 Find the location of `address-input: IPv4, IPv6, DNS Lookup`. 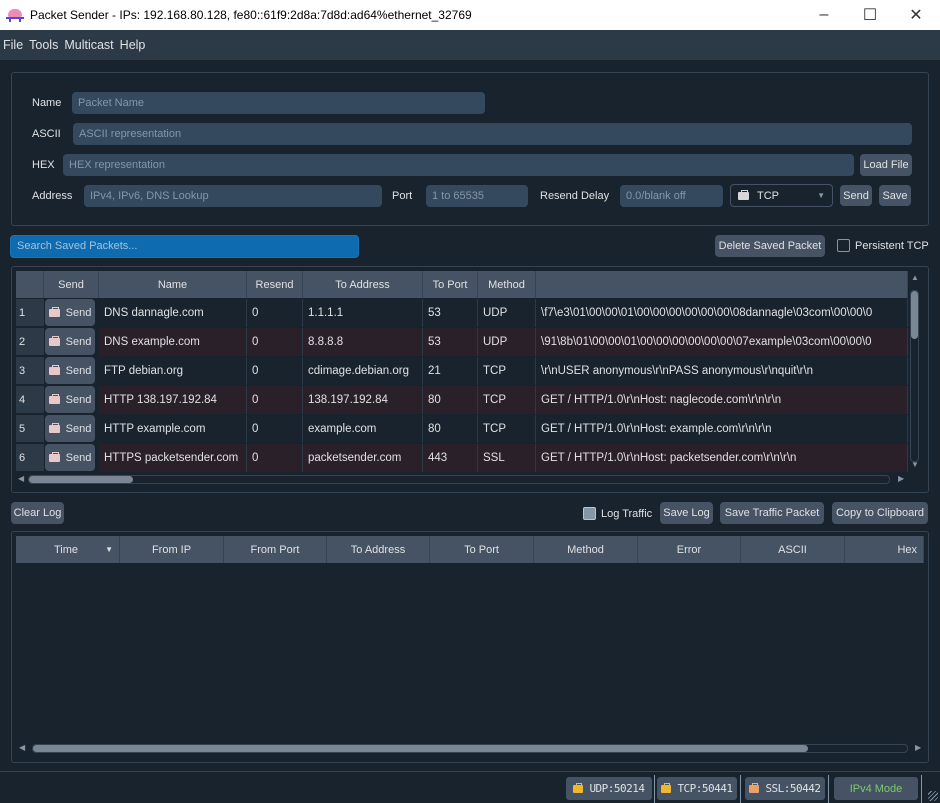

address-input: IPv4, IPv6, DNS Lookup is located at coordinates (233, 196).